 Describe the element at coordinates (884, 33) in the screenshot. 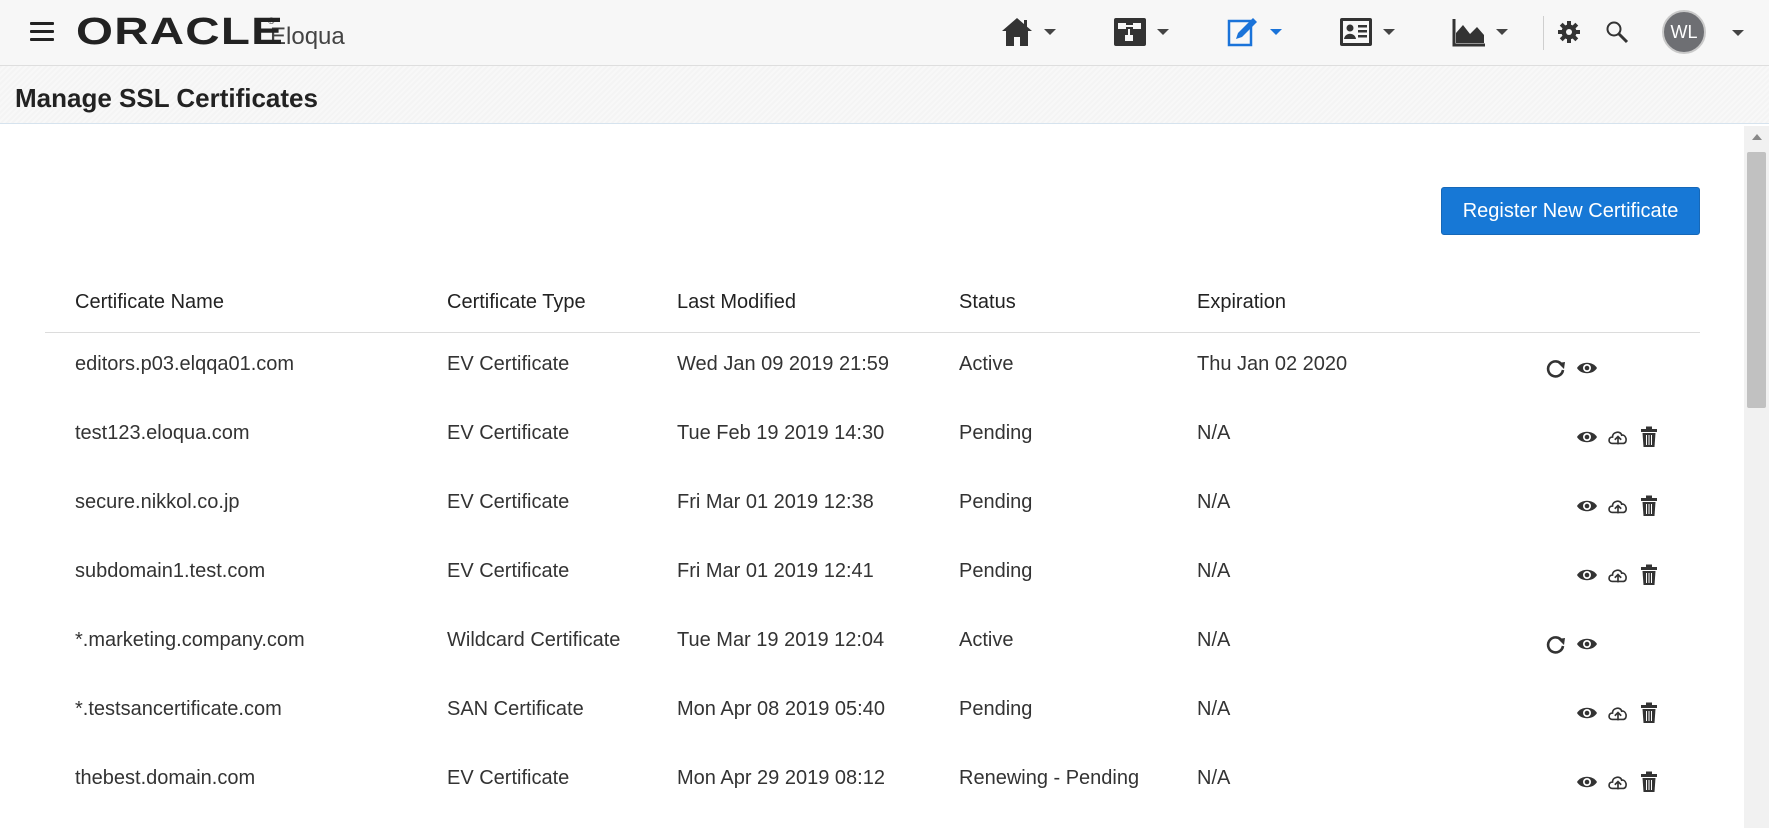

I see `top-navigation-bar: ORACLE ® Eloqua WL` at that location.